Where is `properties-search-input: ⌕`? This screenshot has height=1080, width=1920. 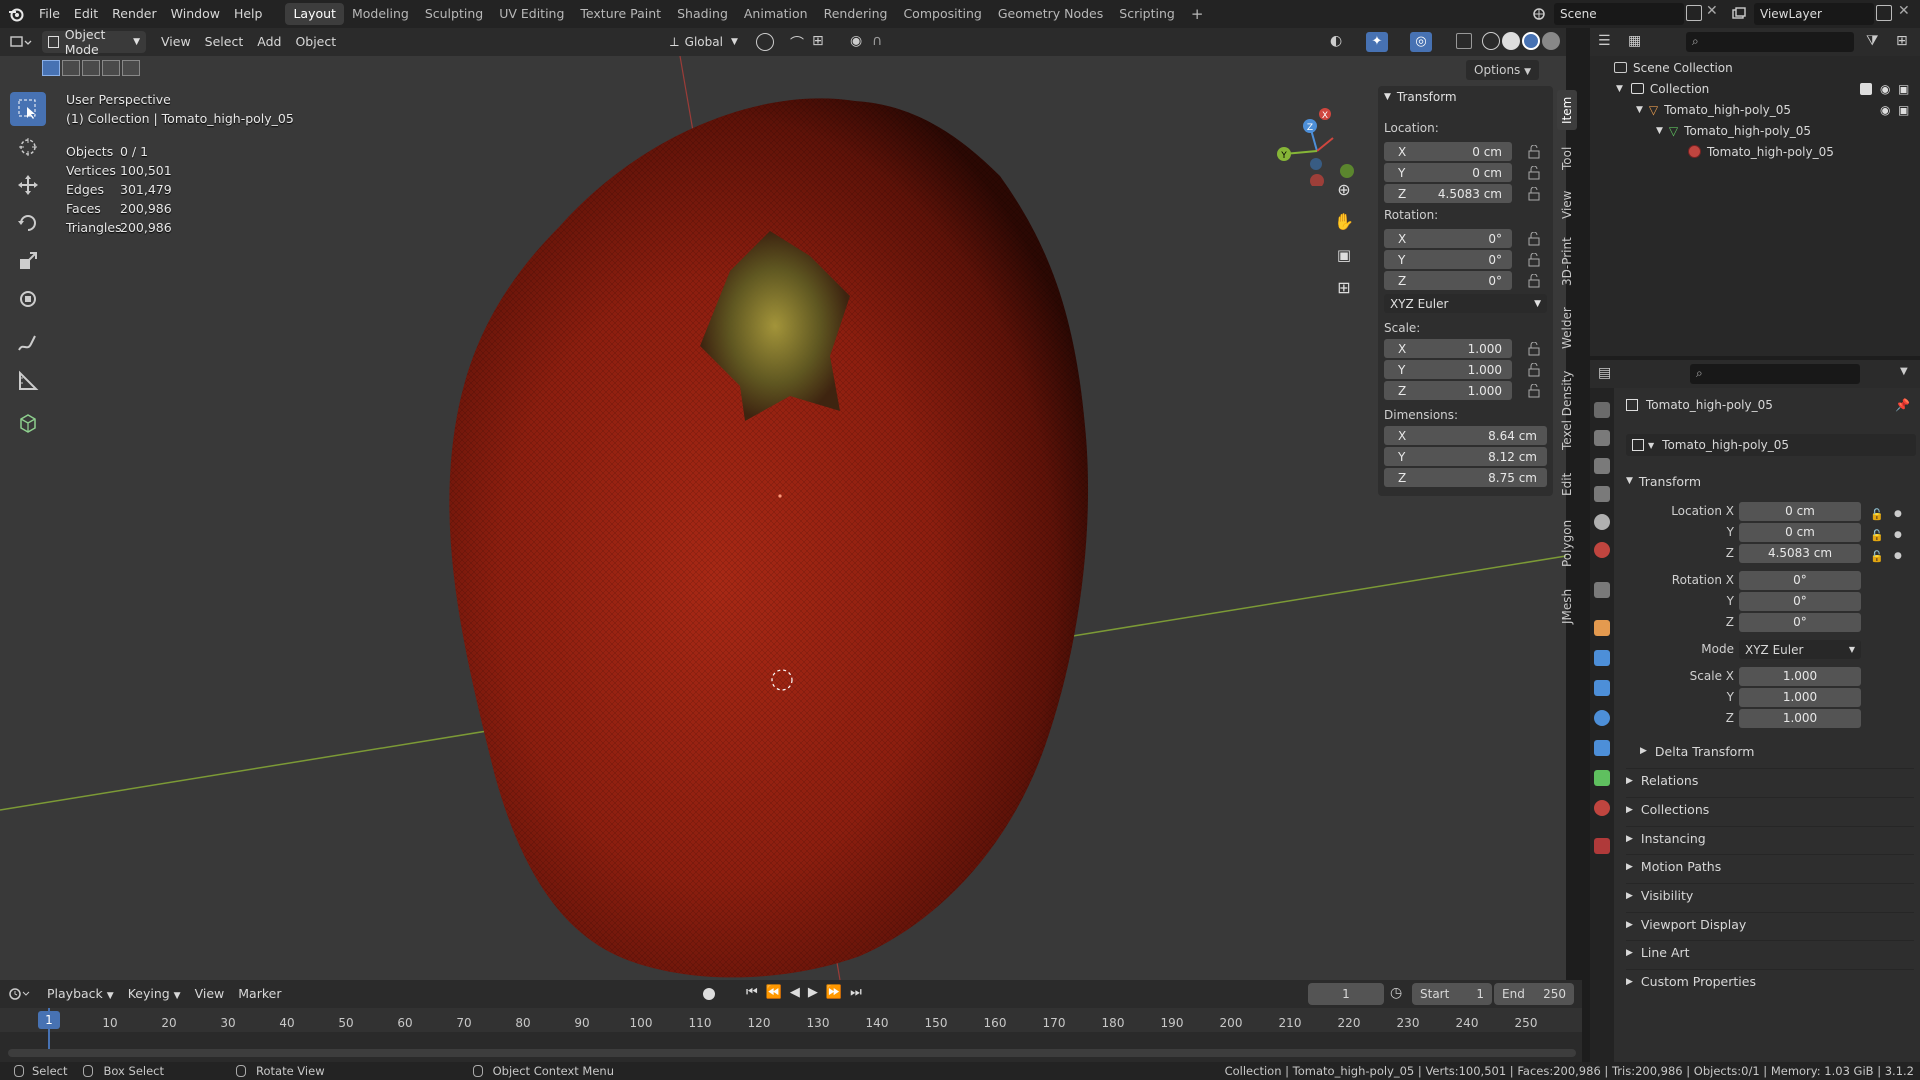
properties-search-input: ⌕ is located at coordinates (1775, 374).